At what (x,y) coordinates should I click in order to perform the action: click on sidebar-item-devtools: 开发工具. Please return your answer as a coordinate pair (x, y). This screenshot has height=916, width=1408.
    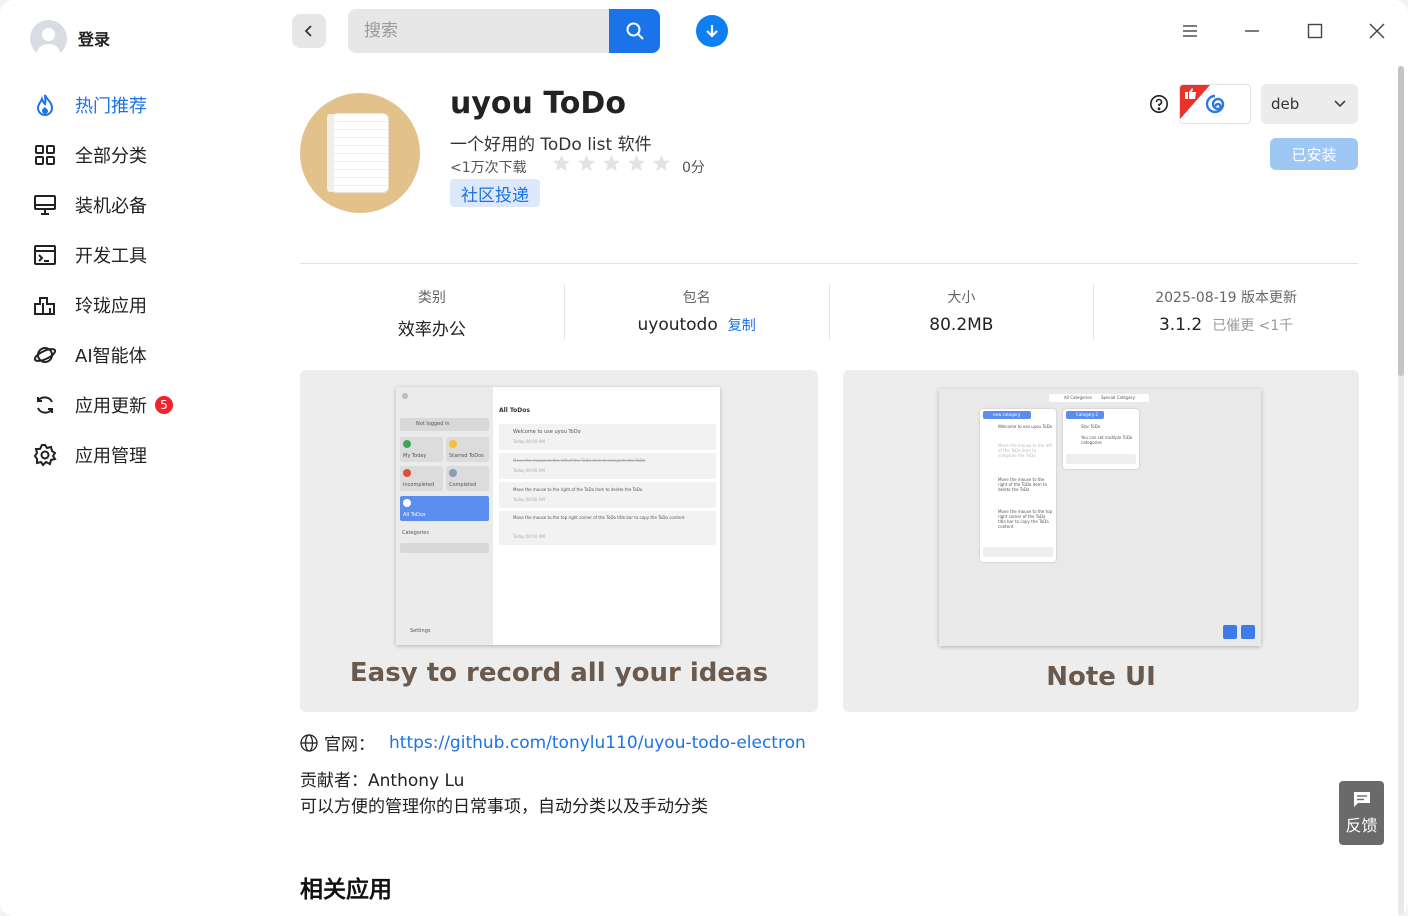
    Looking at the image, I should click on (125, 255).